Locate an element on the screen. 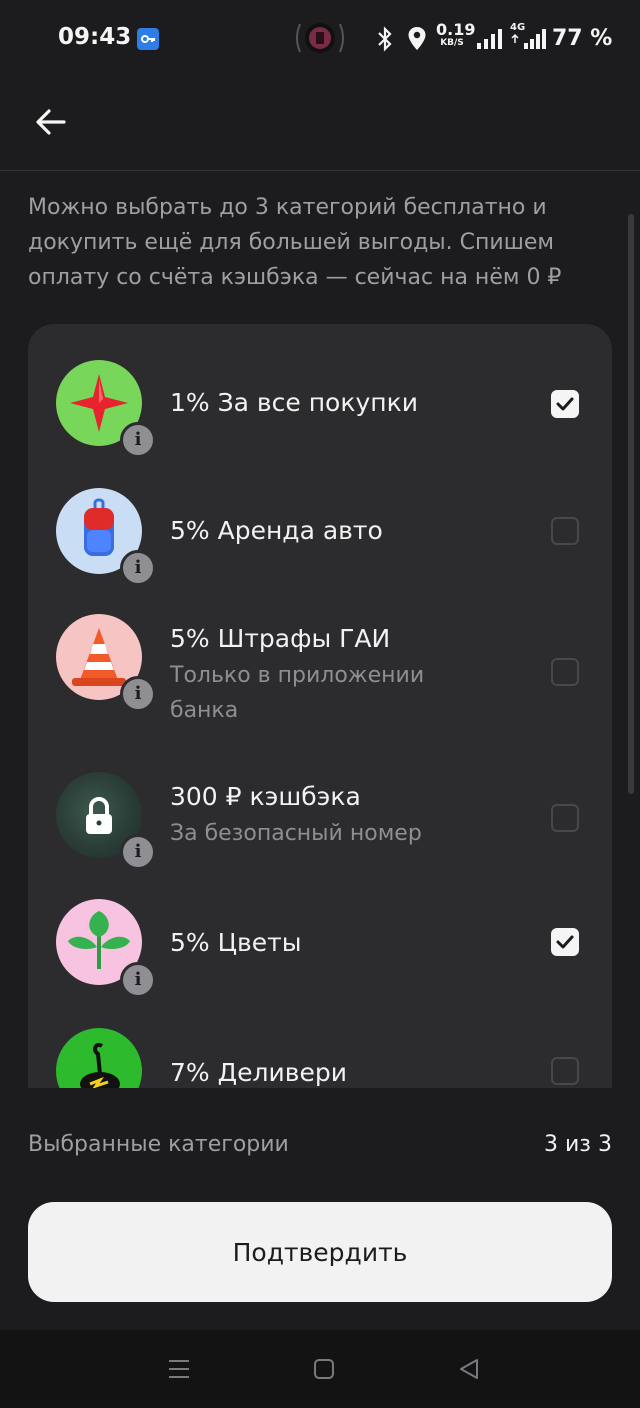  screen-record-icon is located at coordinates (320, 38).